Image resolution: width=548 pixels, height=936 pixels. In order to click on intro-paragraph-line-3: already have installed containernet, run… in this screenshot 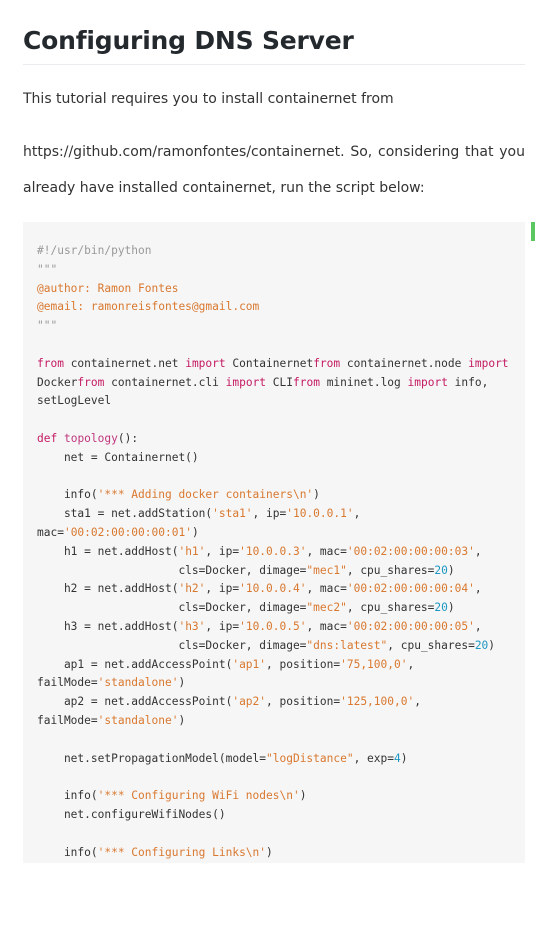, I will do `click(224, 188)`.